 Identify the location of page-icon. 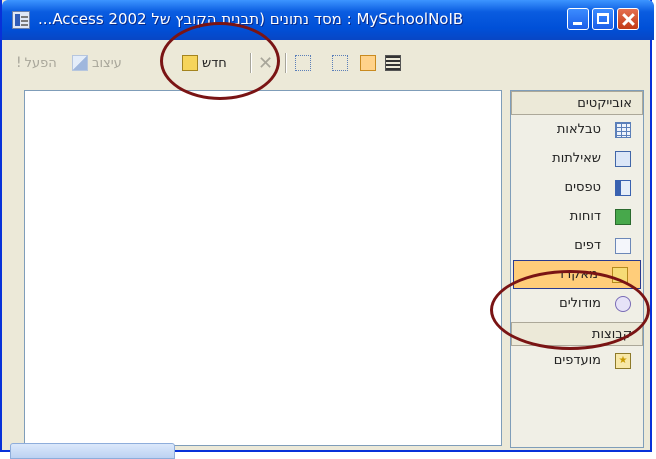
(623, 245).